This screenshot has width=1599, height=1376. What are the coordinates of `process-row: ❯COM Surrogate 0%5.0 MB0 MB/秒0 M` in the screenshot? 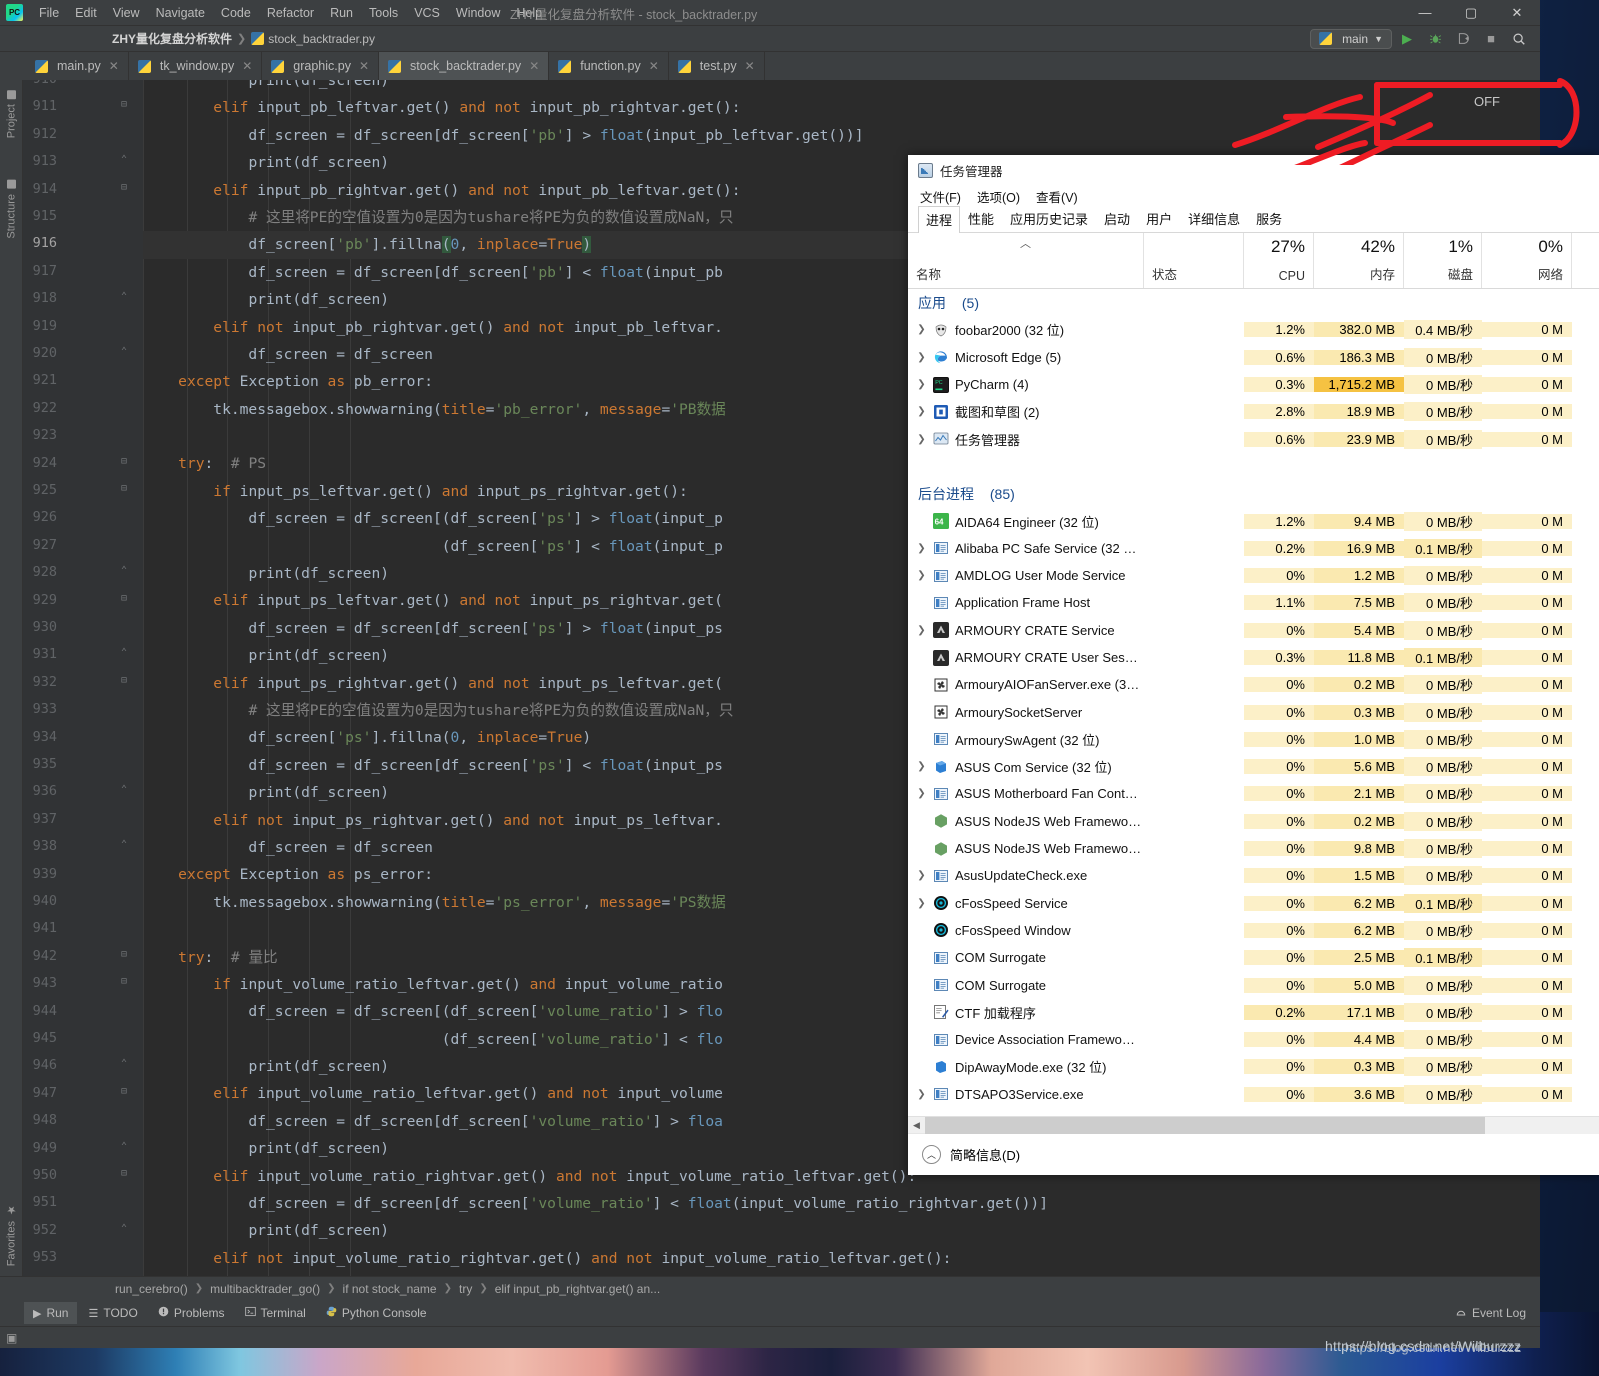 It's located at (1253, 984).